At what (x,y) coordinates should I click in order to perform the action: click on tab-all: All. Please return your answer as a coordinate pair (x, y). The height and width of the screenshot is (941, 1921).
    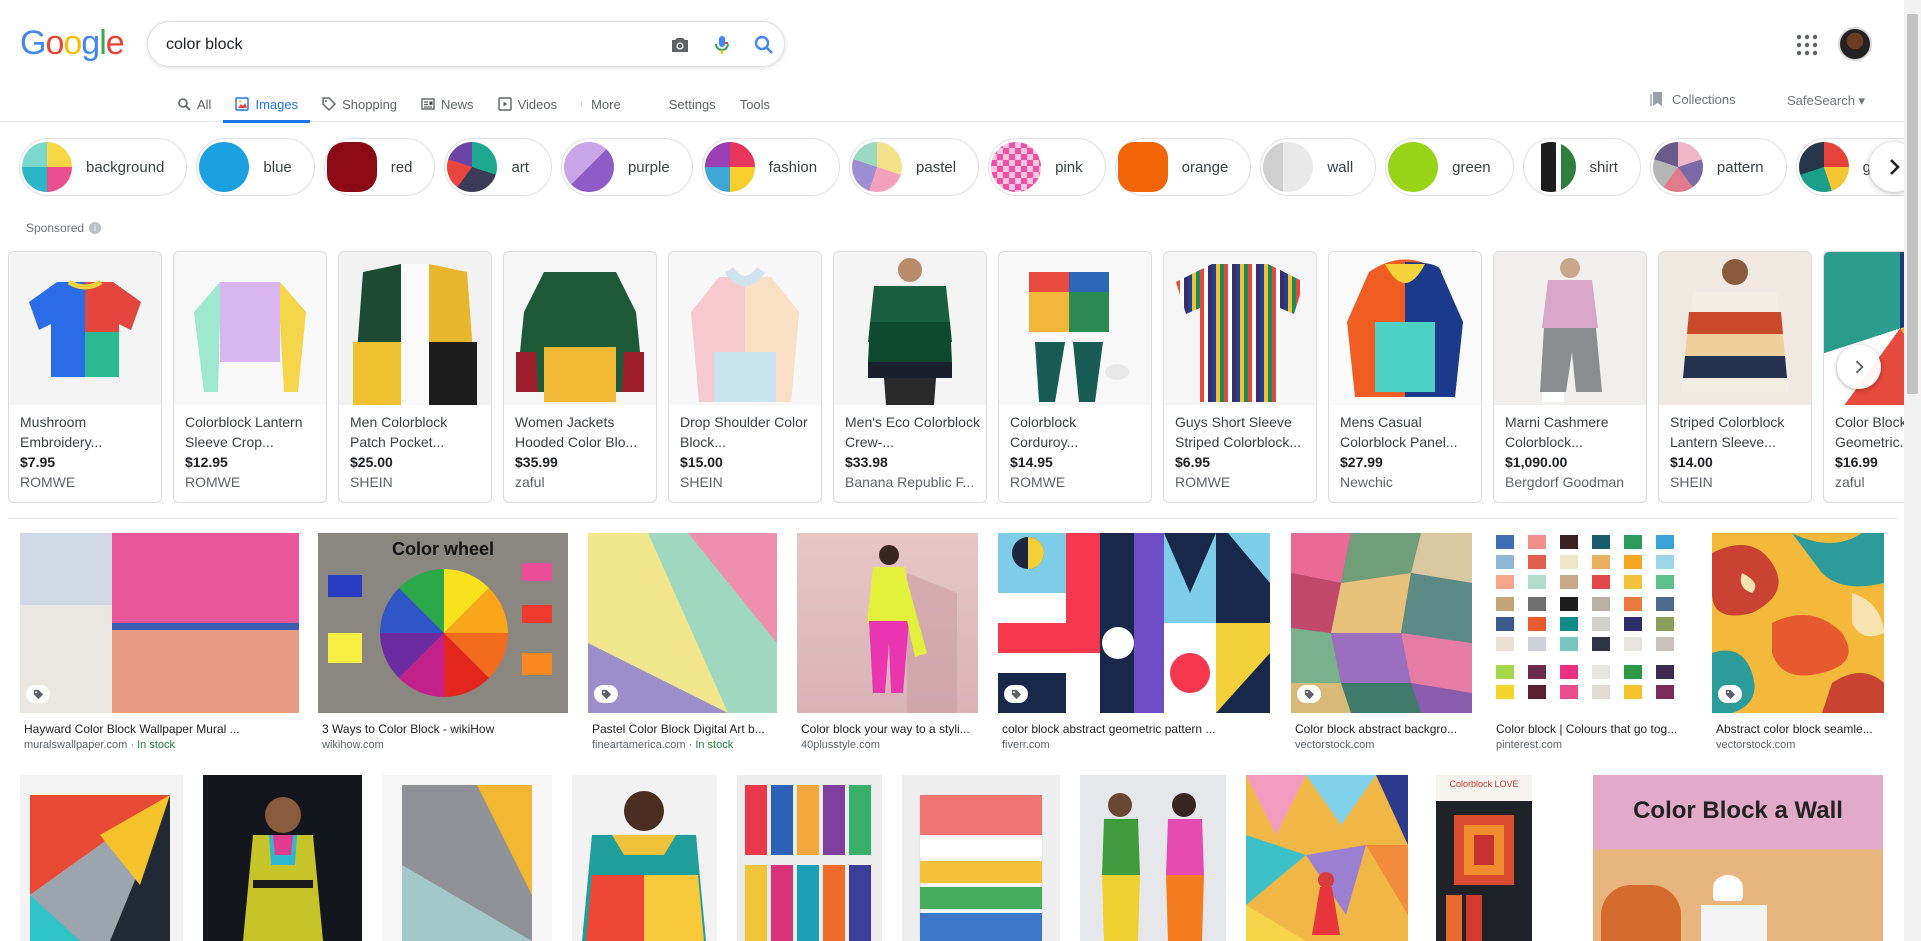
    Looking at the image, I should click on (194, 104).